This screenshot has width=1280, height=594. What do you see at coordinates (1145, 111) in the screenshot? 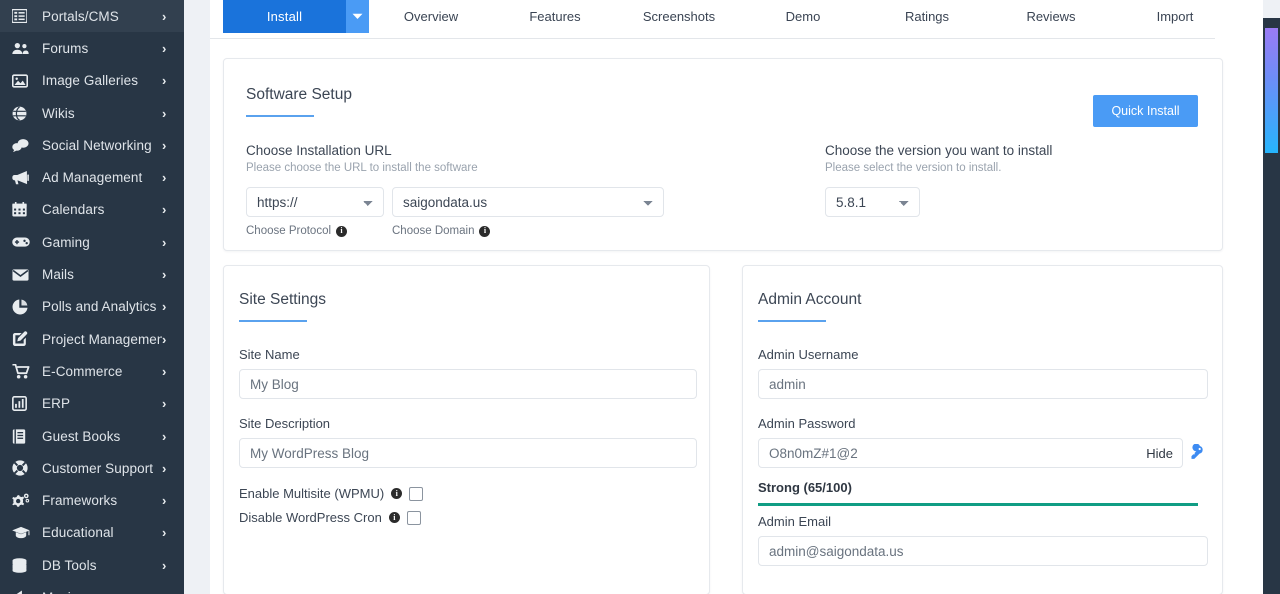
I see `quick-install-button: Quick Install` at bounding box center [1145, 111].